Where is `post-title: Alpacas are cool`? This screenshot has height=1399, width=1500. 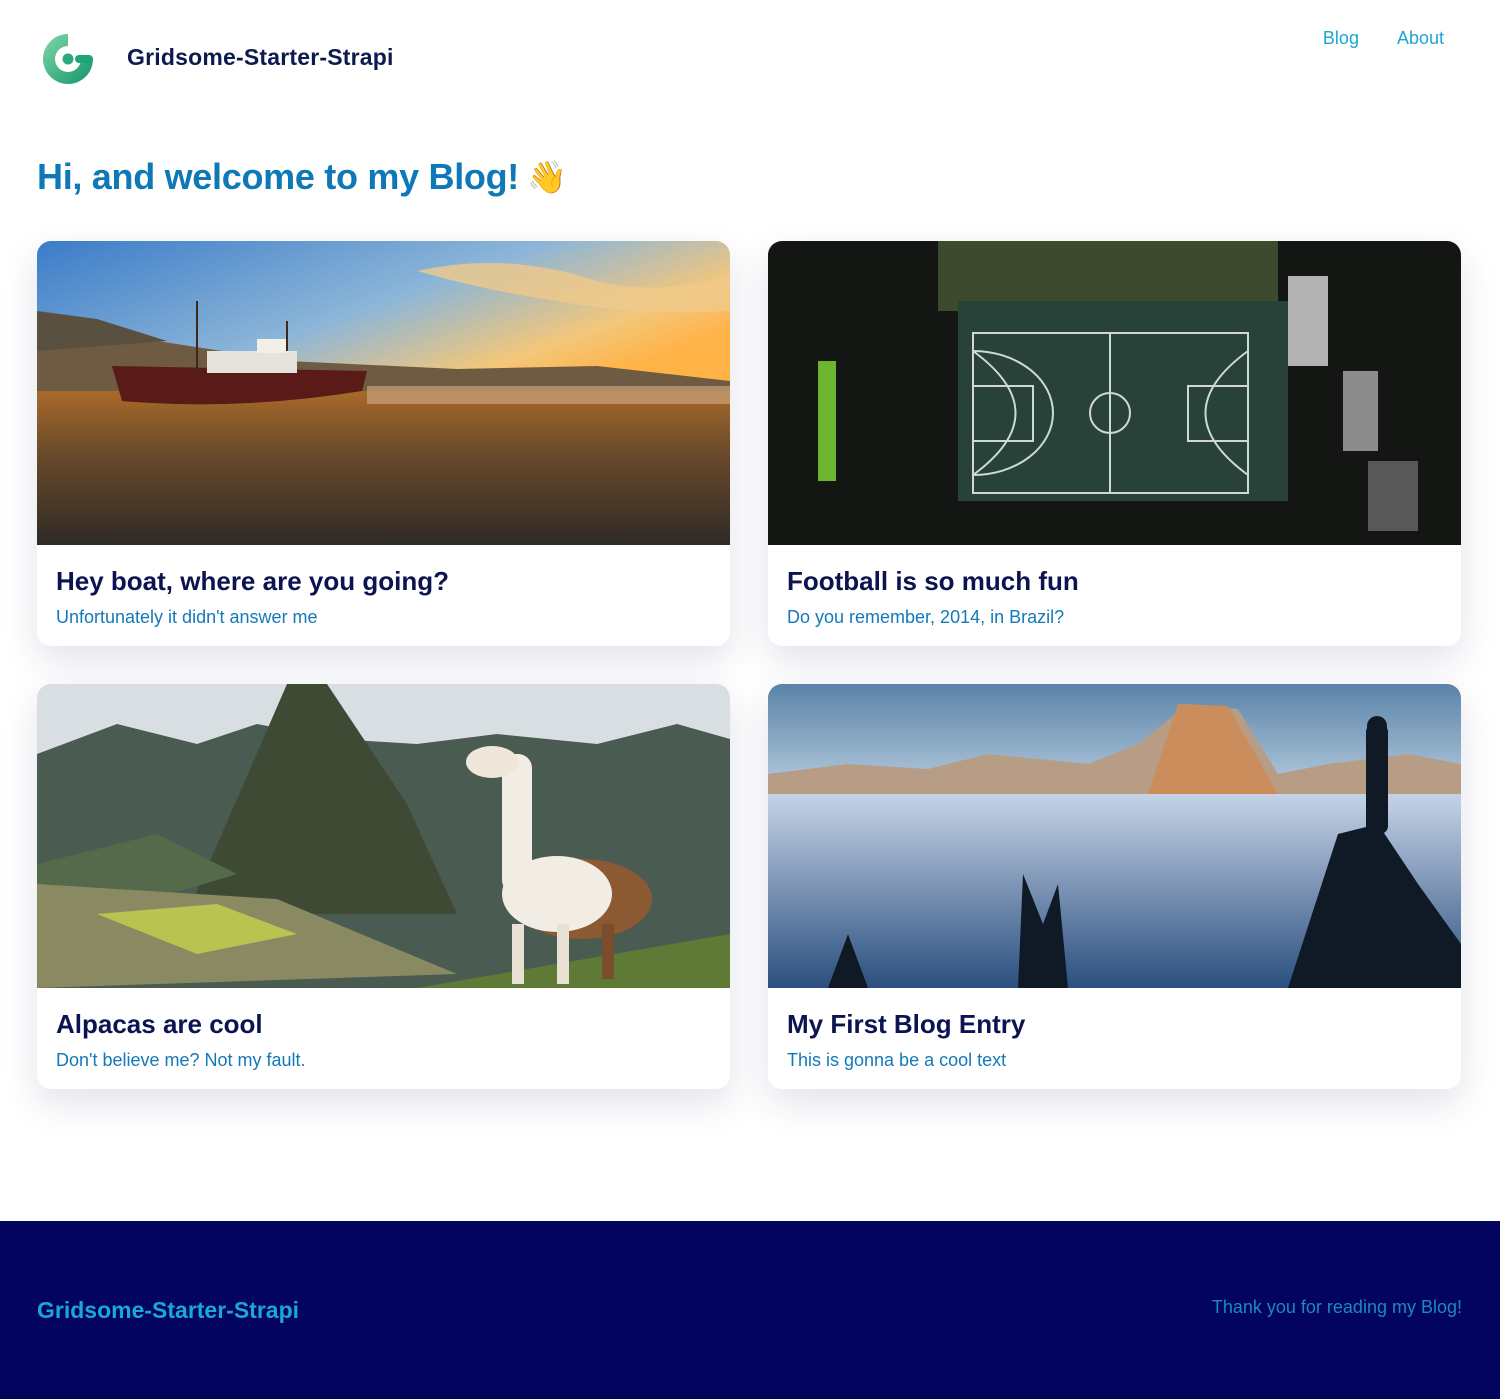
post-title: Alpacas are cool is located at coordinates (159, 1024).